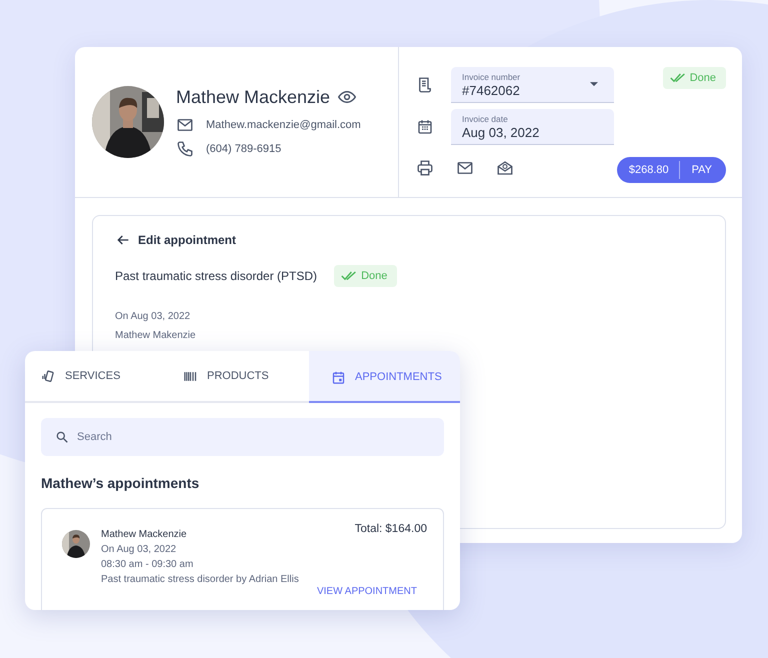 The image size is (768, 658). I want to click on envelope-coin-icon, so click(505, 168).